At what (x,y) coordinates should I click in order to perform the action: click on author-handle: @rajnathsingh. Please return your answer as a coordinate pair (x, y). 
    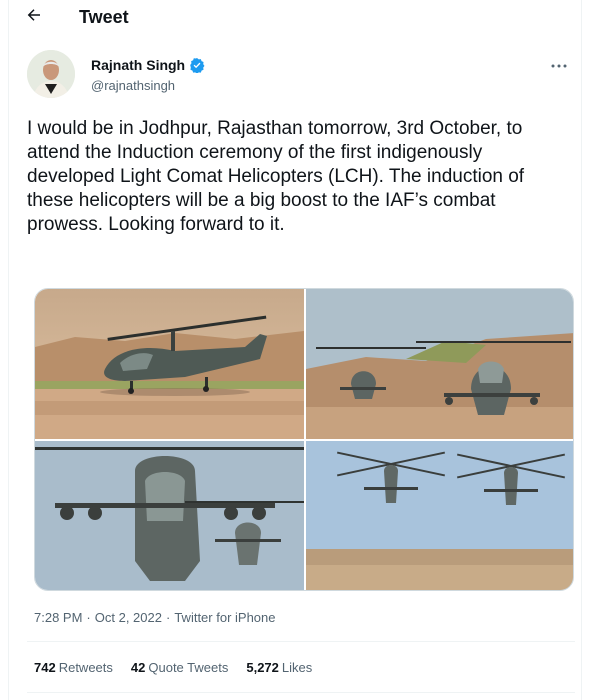
    Looking at the image, I should click on (133, 85).